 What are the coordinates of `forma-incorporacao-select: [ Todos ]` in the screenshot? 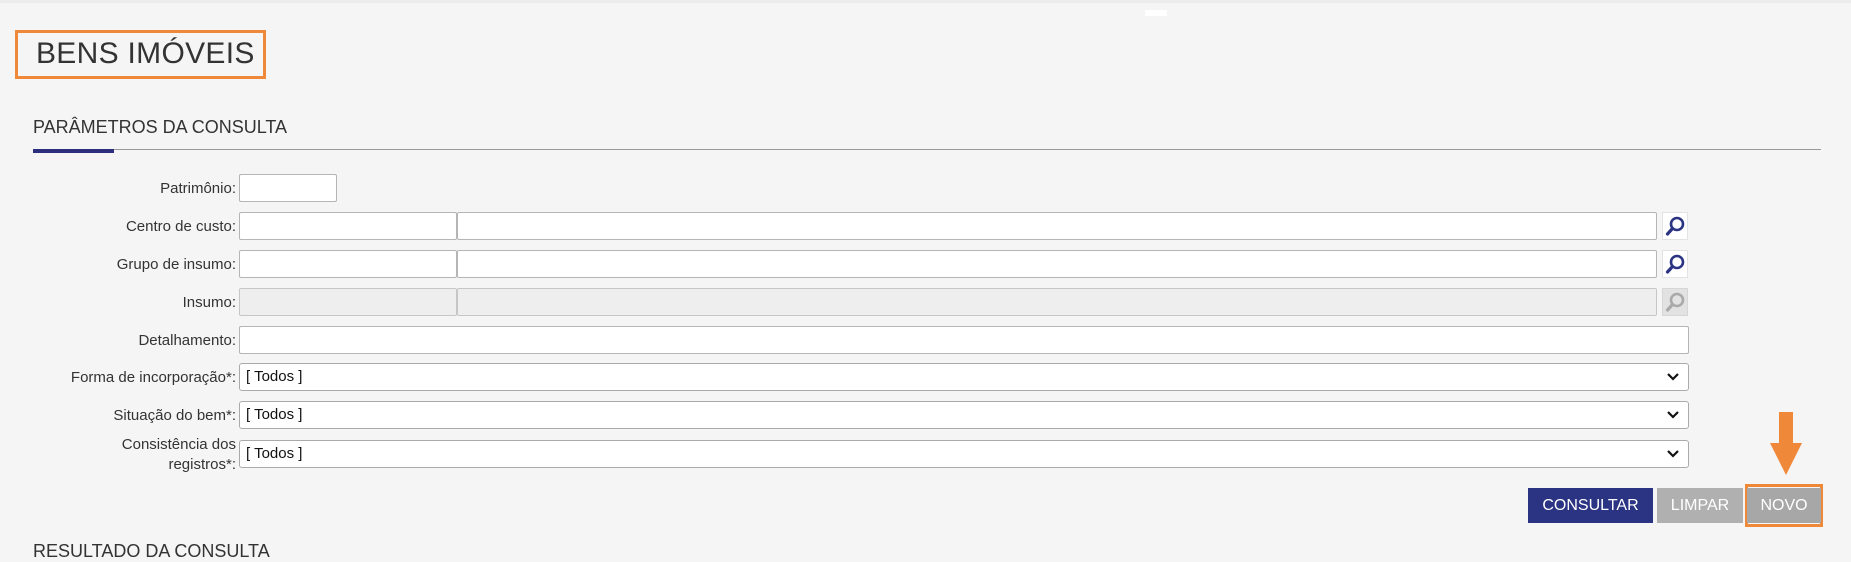 It's located at (964, 377).